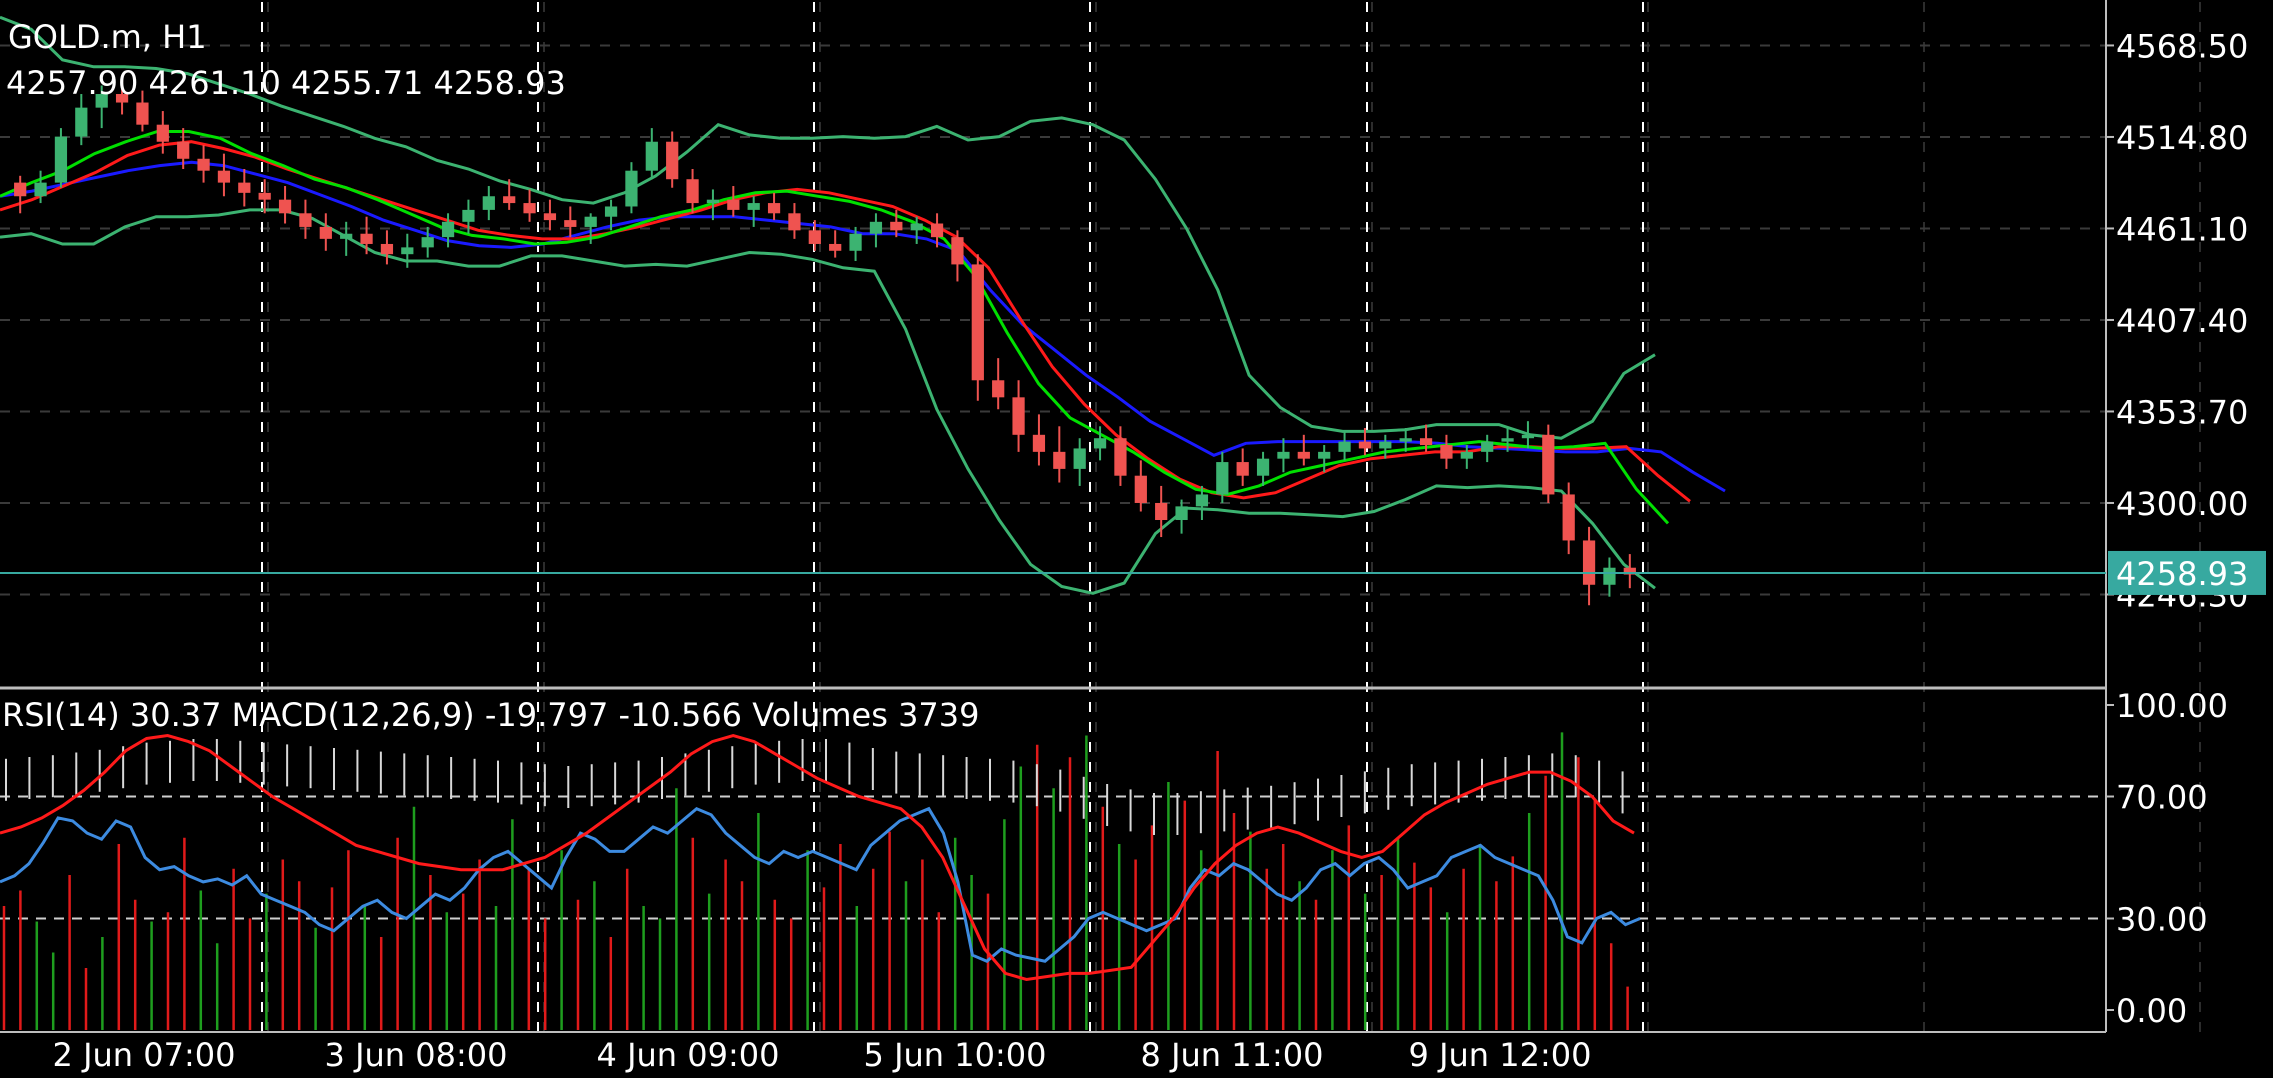 This screenshot has height=1078, width=2273. Describe the element at coordinates (955, 1055) in the screenshot. I see `time-tick-label: 5 Jun 10:00` at that location.